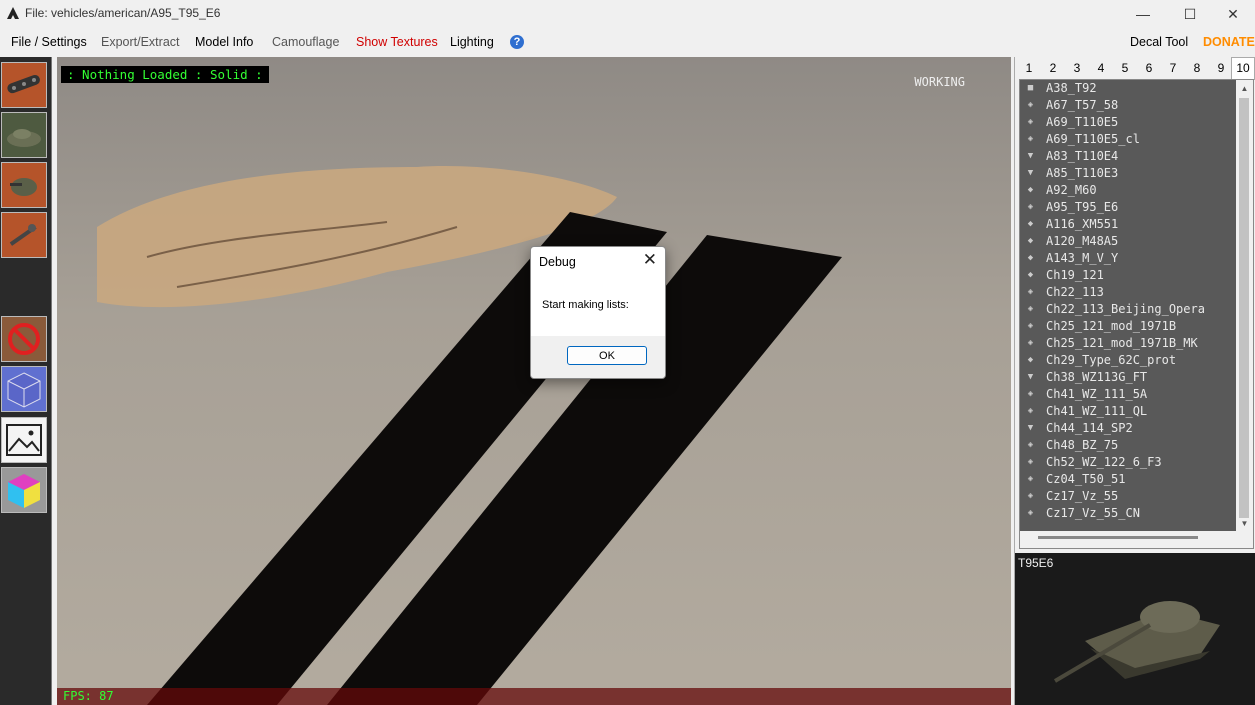  What do you see at coordinates (557, 262) in the screenshot?
I see `dialog-title: Debug` at bounding box center [557, 262].